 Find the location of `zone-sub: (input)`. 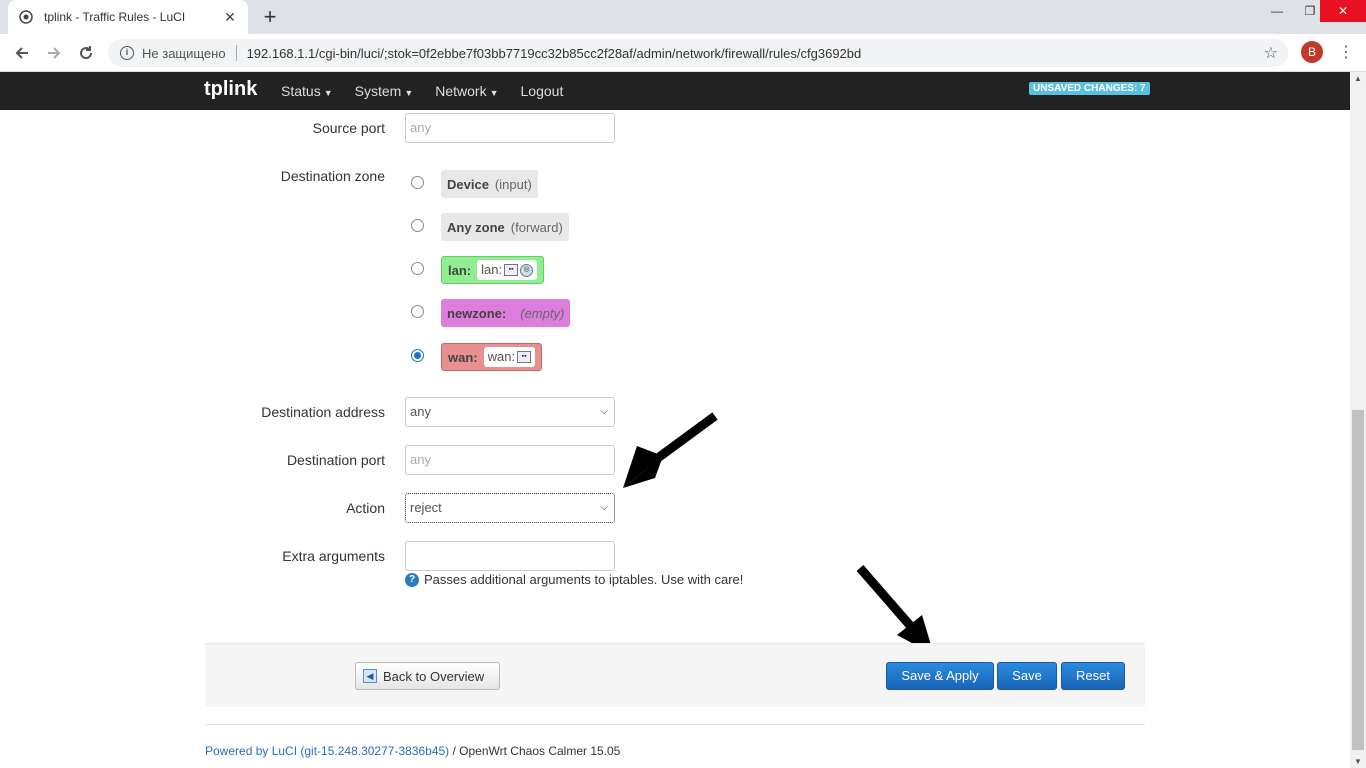

zone-sub: (input) is located at coordinates (513, 184).